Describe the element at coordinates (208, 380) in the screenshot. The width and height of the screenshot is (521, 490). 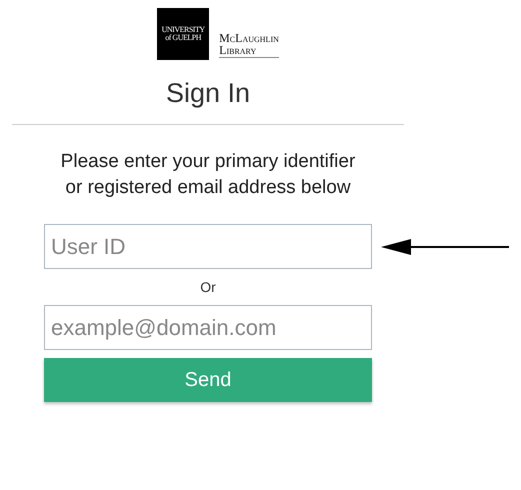
I see `send-button: Send` at that location.